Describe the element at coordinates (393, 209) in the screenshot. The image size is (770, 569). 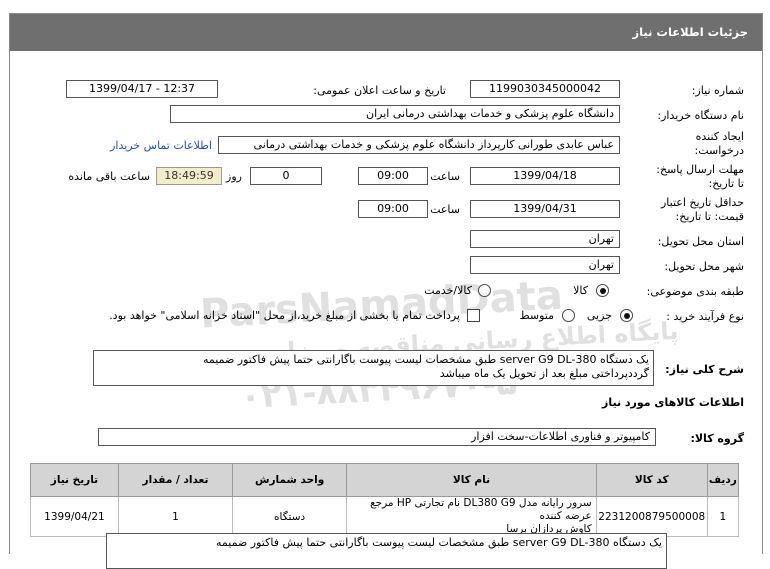
I see `validity-time-field: 09:00` at that location.